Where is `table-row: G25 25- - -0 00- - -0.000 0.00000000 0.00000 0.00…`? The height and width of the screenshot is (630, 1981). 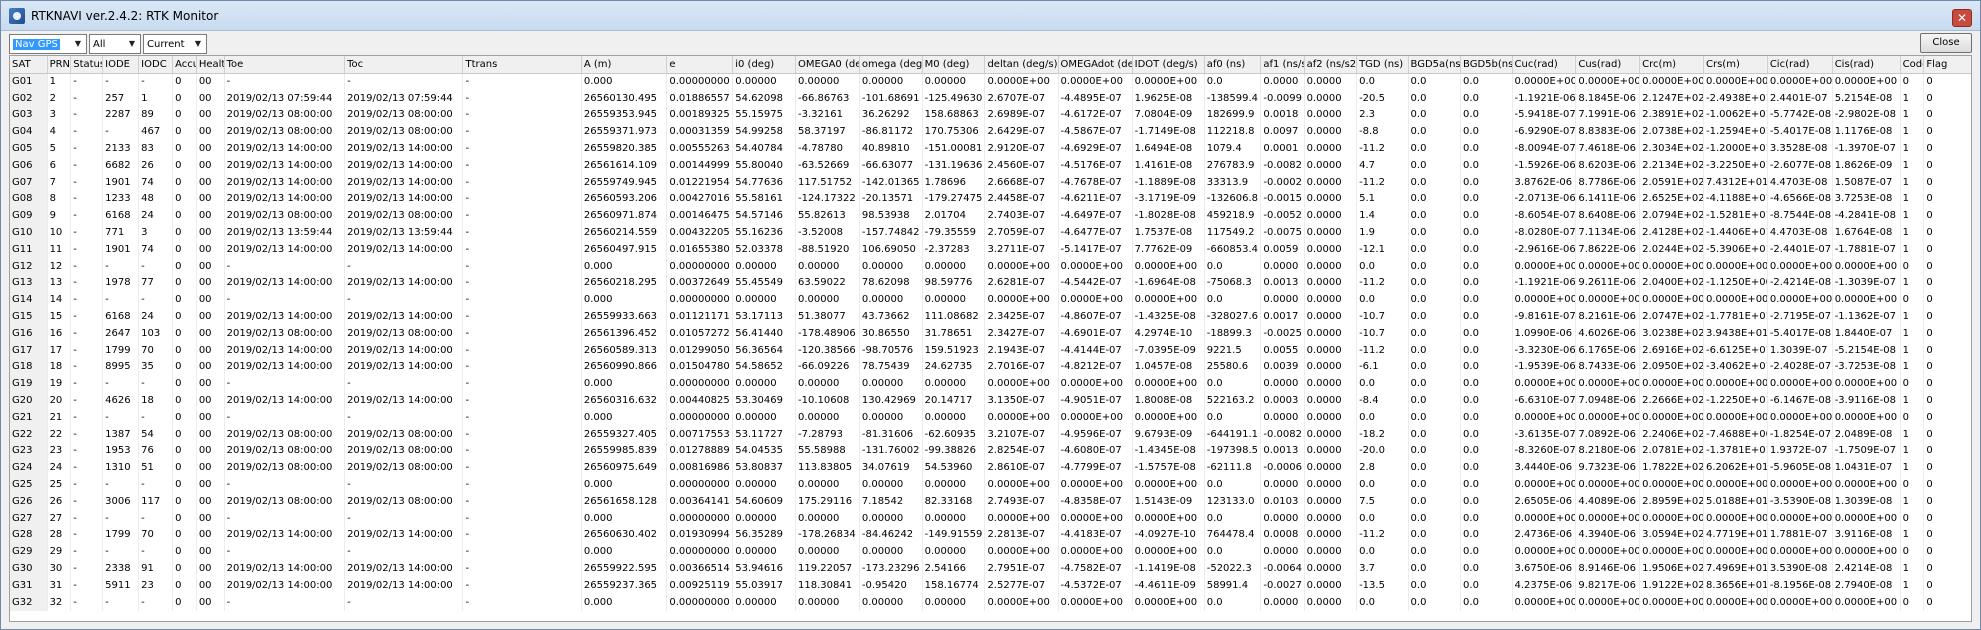
table-row: G25 25- - -0 00- - -0.000 0.00000000 0.00000 0.00… is located at coordinates (990, 484).